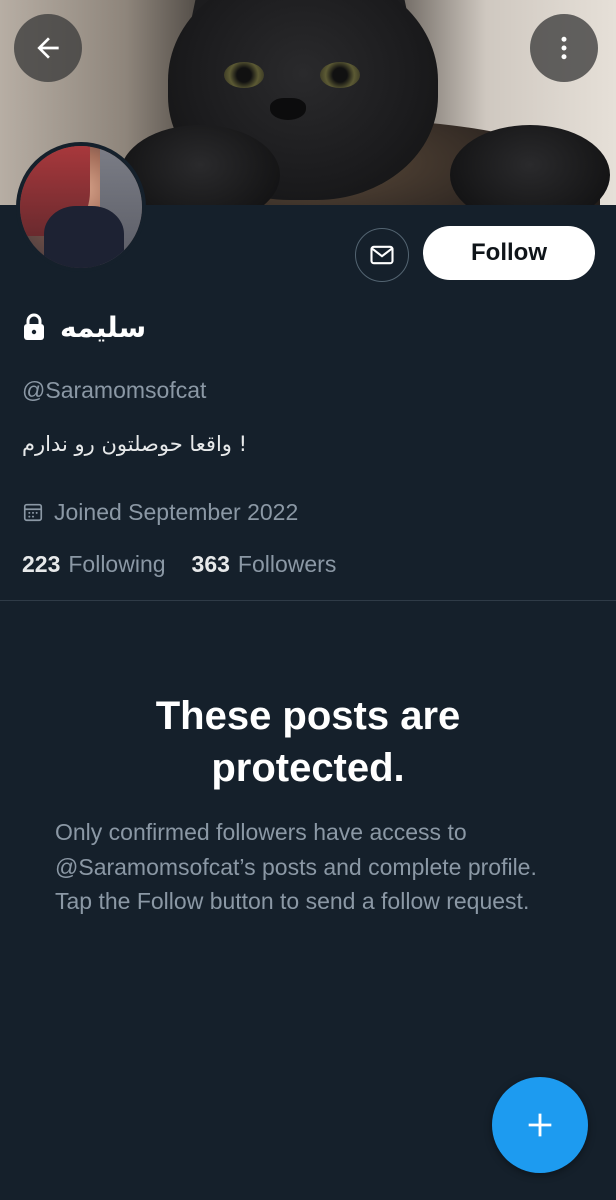 Image resolution: width=616 pixels, height=1200 pixels. What do you see at coordinates (117, 563) in the screenshot?
I see `following-label: Following` at bounding box center [117, 563].